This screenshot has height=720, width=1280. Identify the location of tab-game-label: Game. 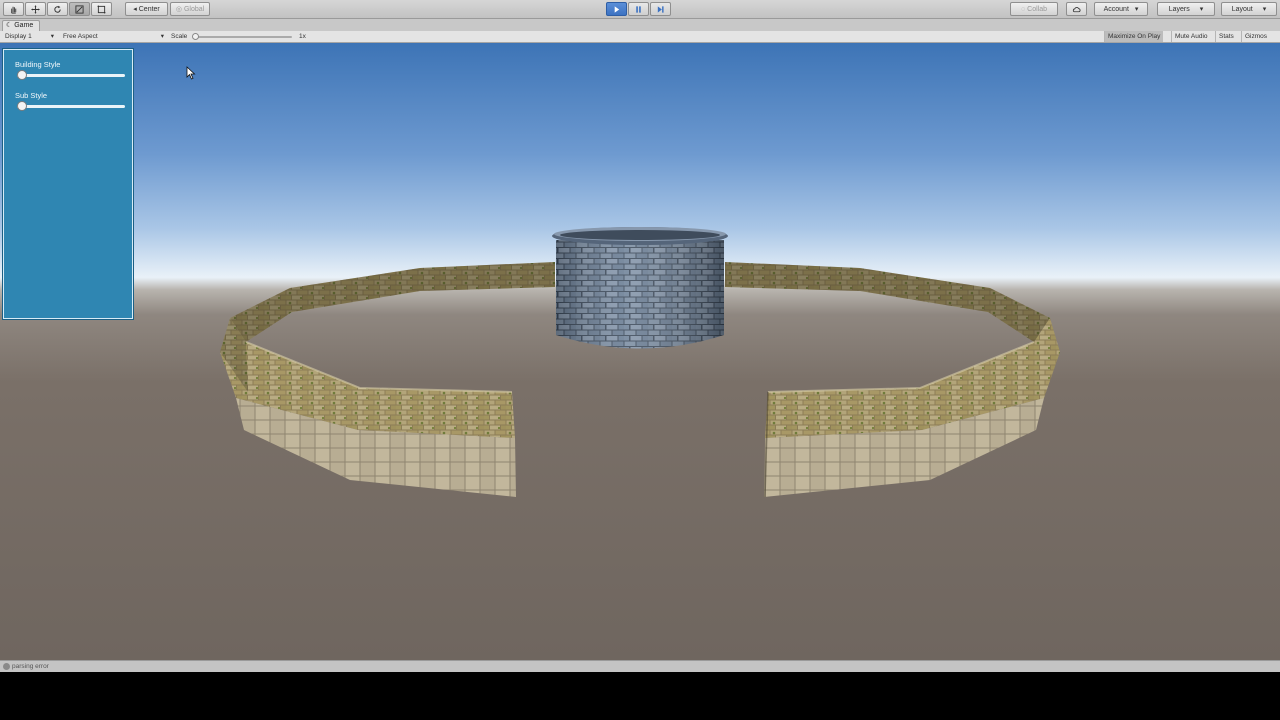
(24, 25).